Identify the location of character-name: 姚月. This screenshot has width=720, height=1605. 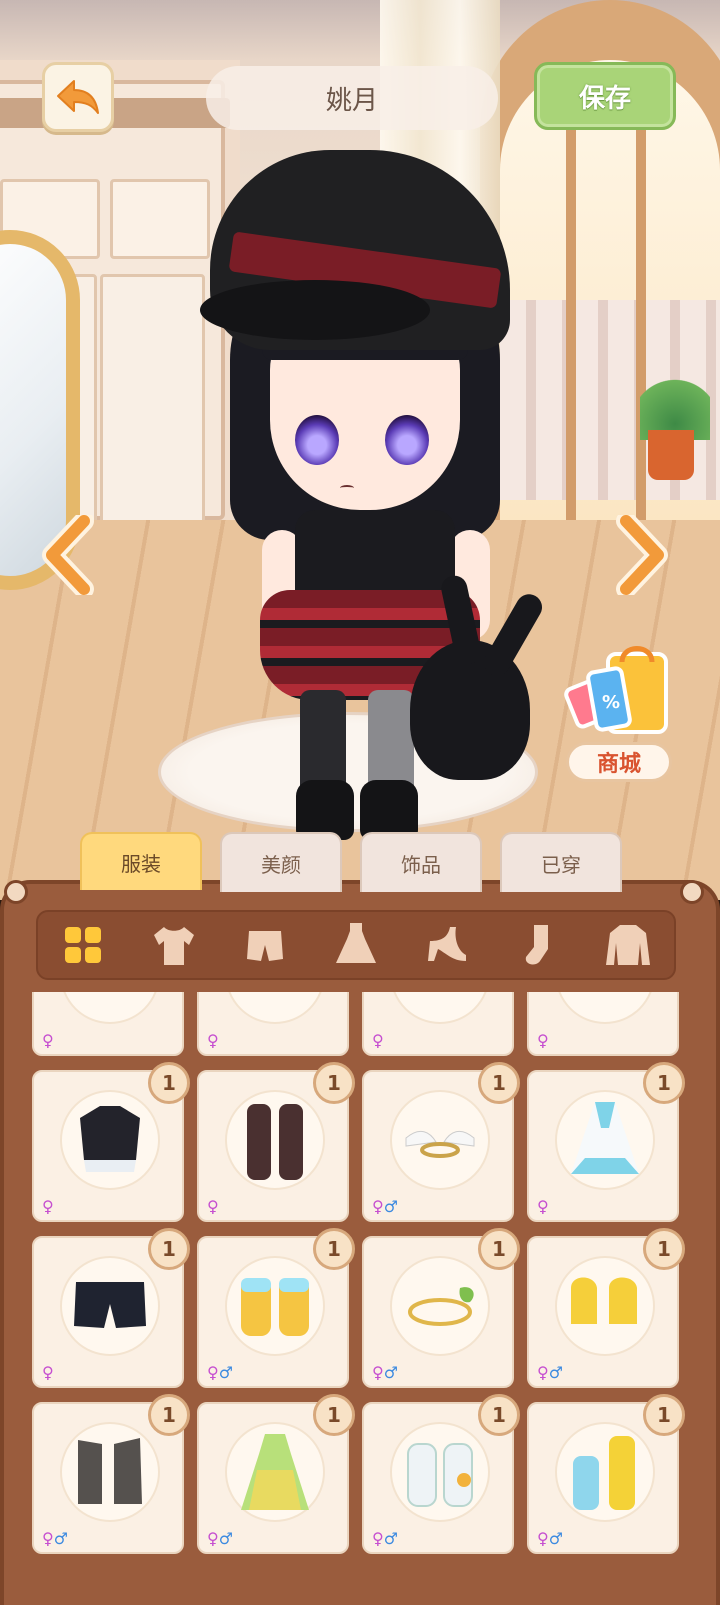
(352, 98).